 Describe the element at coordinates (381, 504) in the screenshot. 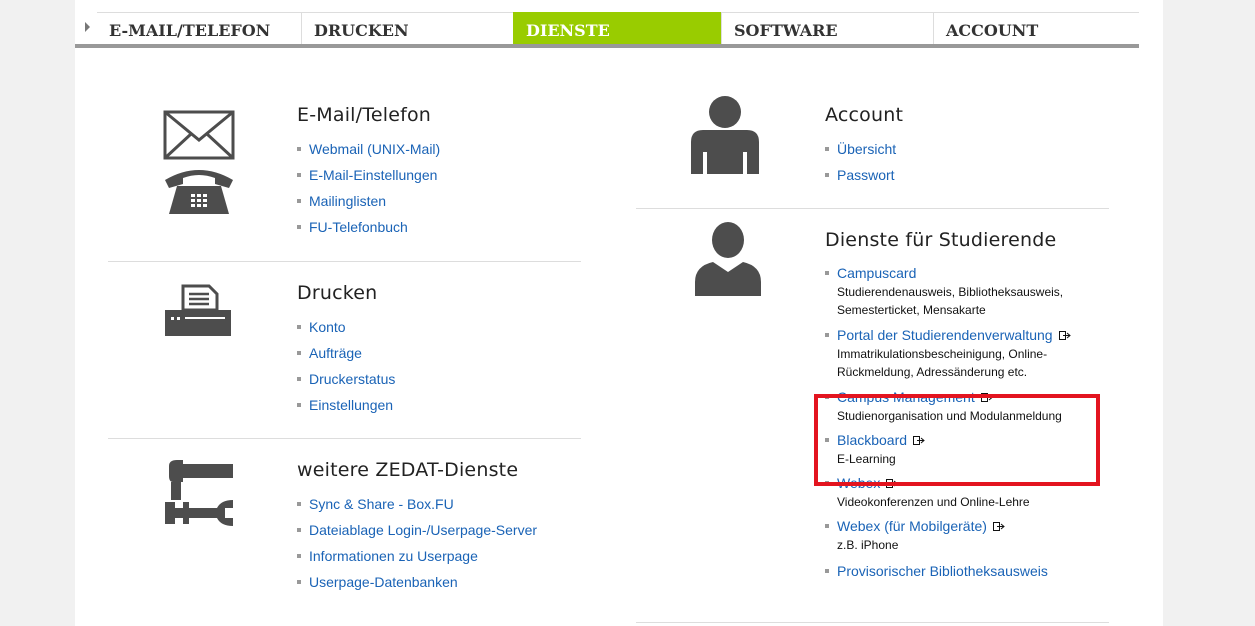

I see `link-sync-share: Sync & Share - Box.FU` at that location.